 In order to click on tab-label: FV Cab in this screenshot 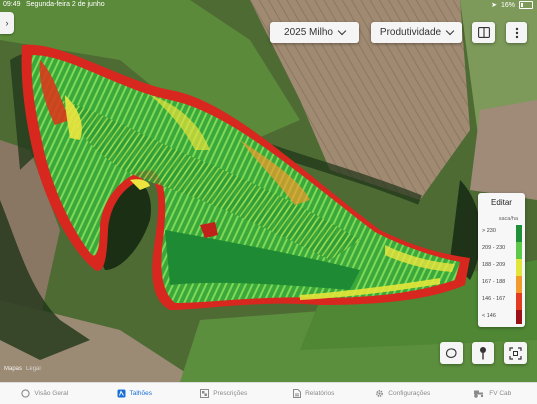, I will do `click(500, 393)`.